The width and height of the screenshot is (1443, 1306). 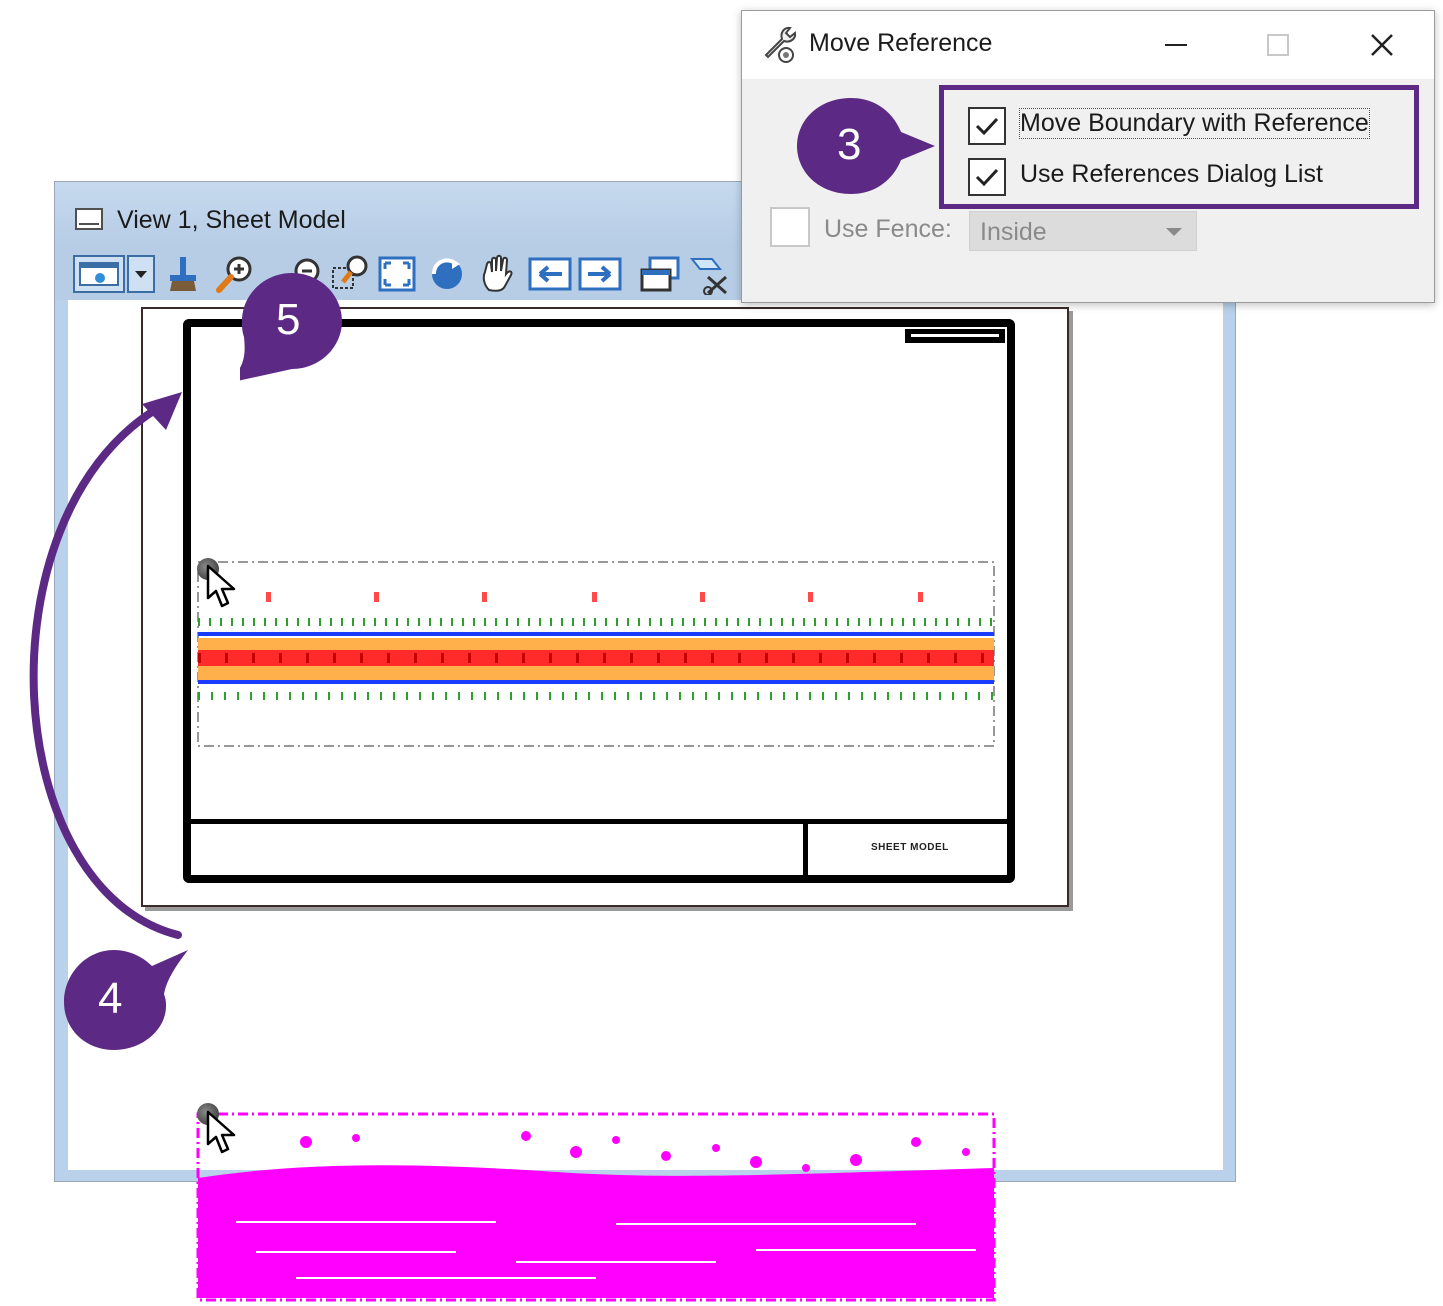 What do you see at coordinates (125, 999) in the screenshot?
I see `callout-step-4: 4` at bounding box center [125, 999].